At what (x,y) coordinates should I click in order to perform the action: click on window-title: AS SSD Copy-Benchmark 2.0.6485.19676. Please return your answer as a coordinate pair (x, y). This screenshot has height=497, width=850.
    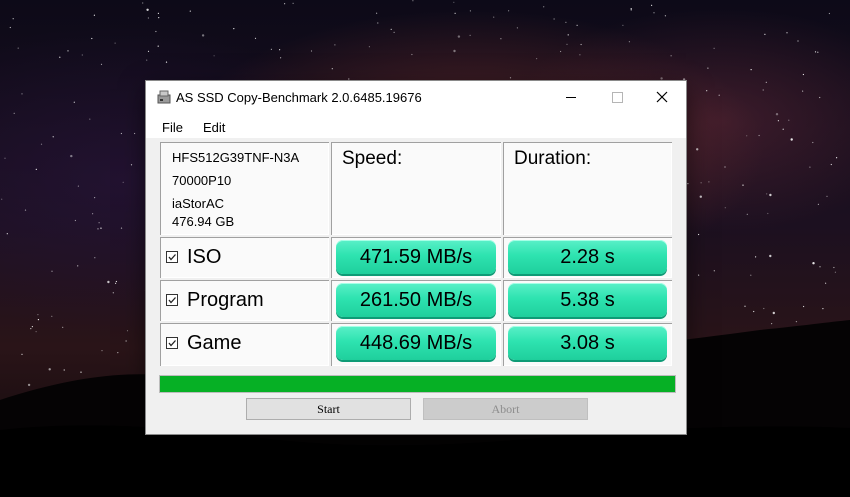
    Looking at the image, I should click on (299, 97).